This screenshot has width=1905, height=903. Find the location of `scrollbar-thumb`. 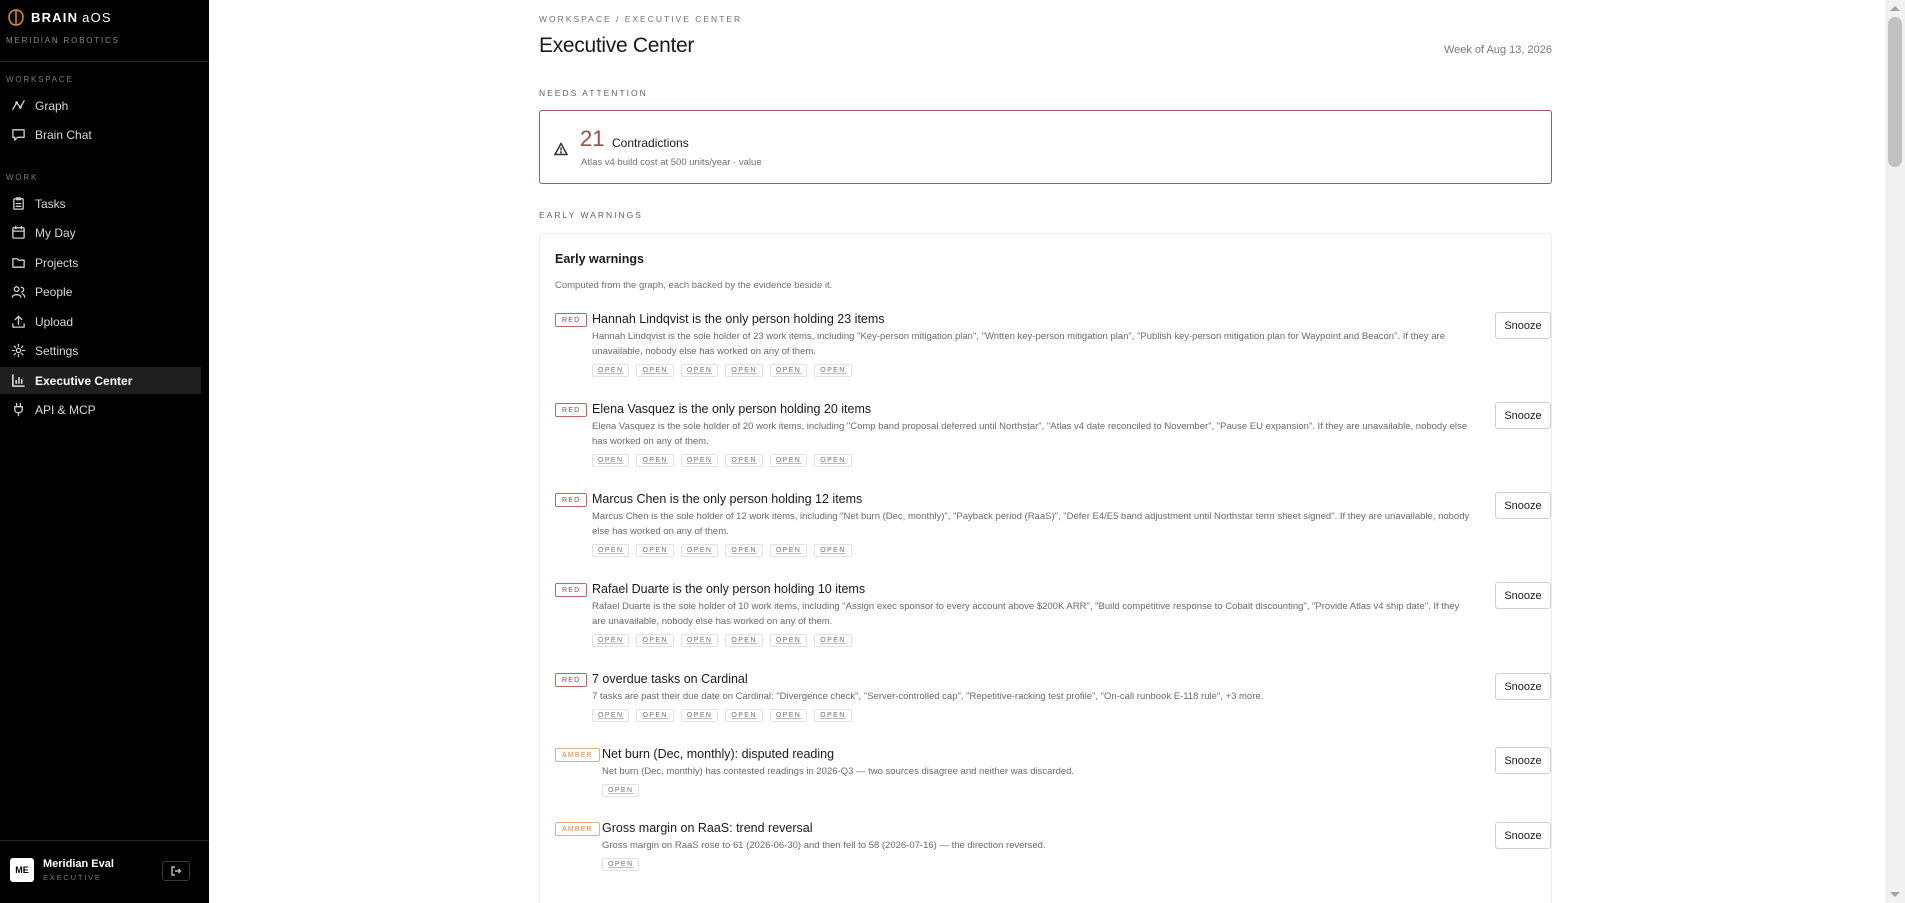

scrollbar-thumb is located at coordinates (1895, 92).